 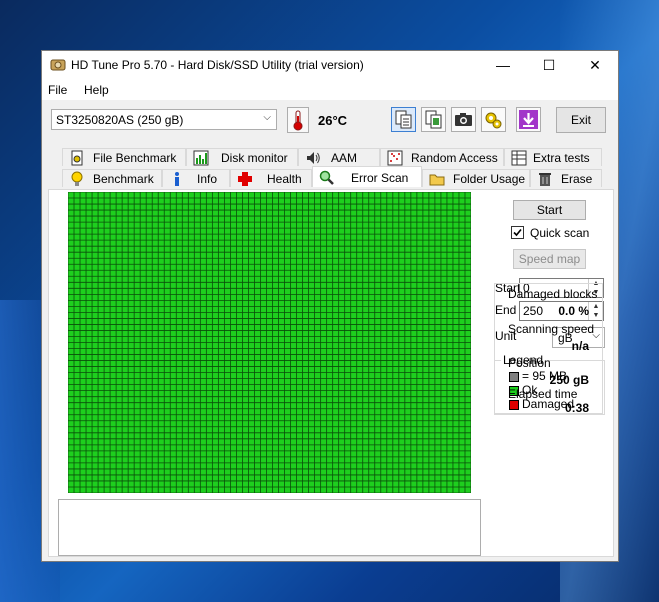 I want to click on copy-text-icon, so click(x=403, y=119).